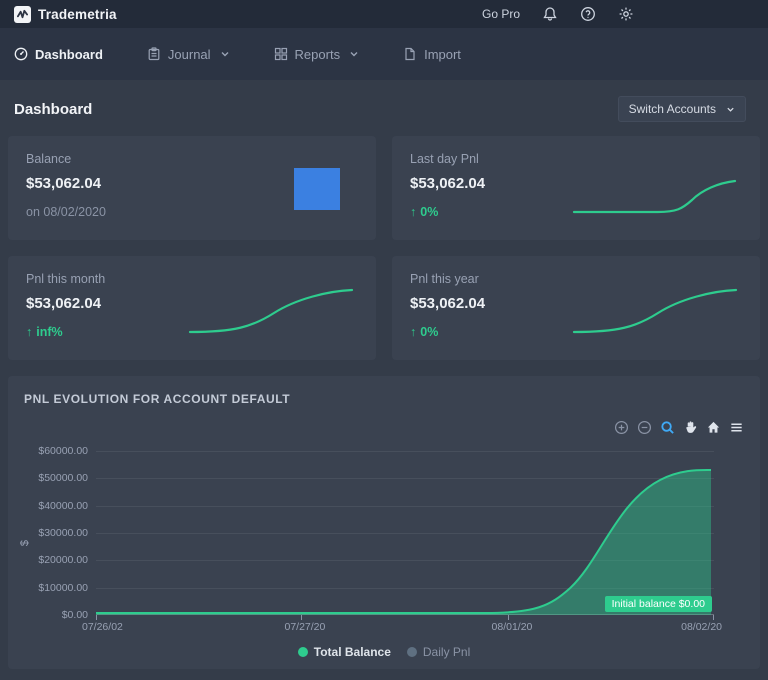 The image size is (768, 680). Describe the element at coordinates (644, 427) in the screenshot. I see `zoom-out-icon` at that location.